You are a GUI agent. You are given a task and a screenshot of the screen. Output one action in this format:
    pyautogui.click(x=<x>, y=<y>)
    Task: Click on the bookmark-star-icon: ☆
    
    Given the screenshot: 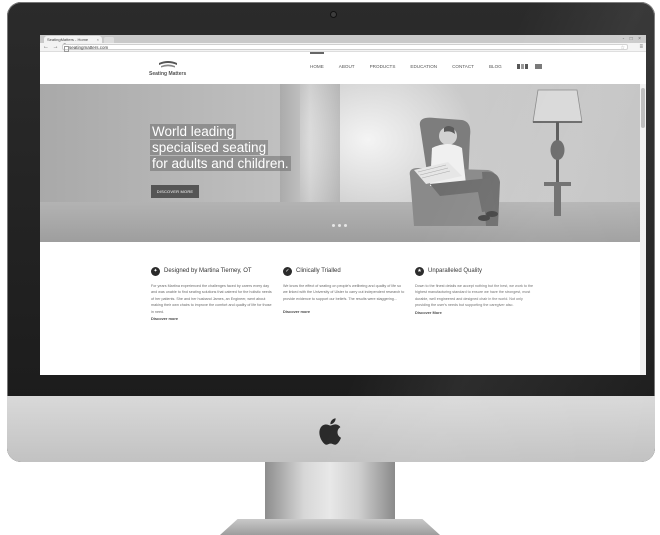 What is the action you would take?
    pyautogui.click(x=623, y=48)
    